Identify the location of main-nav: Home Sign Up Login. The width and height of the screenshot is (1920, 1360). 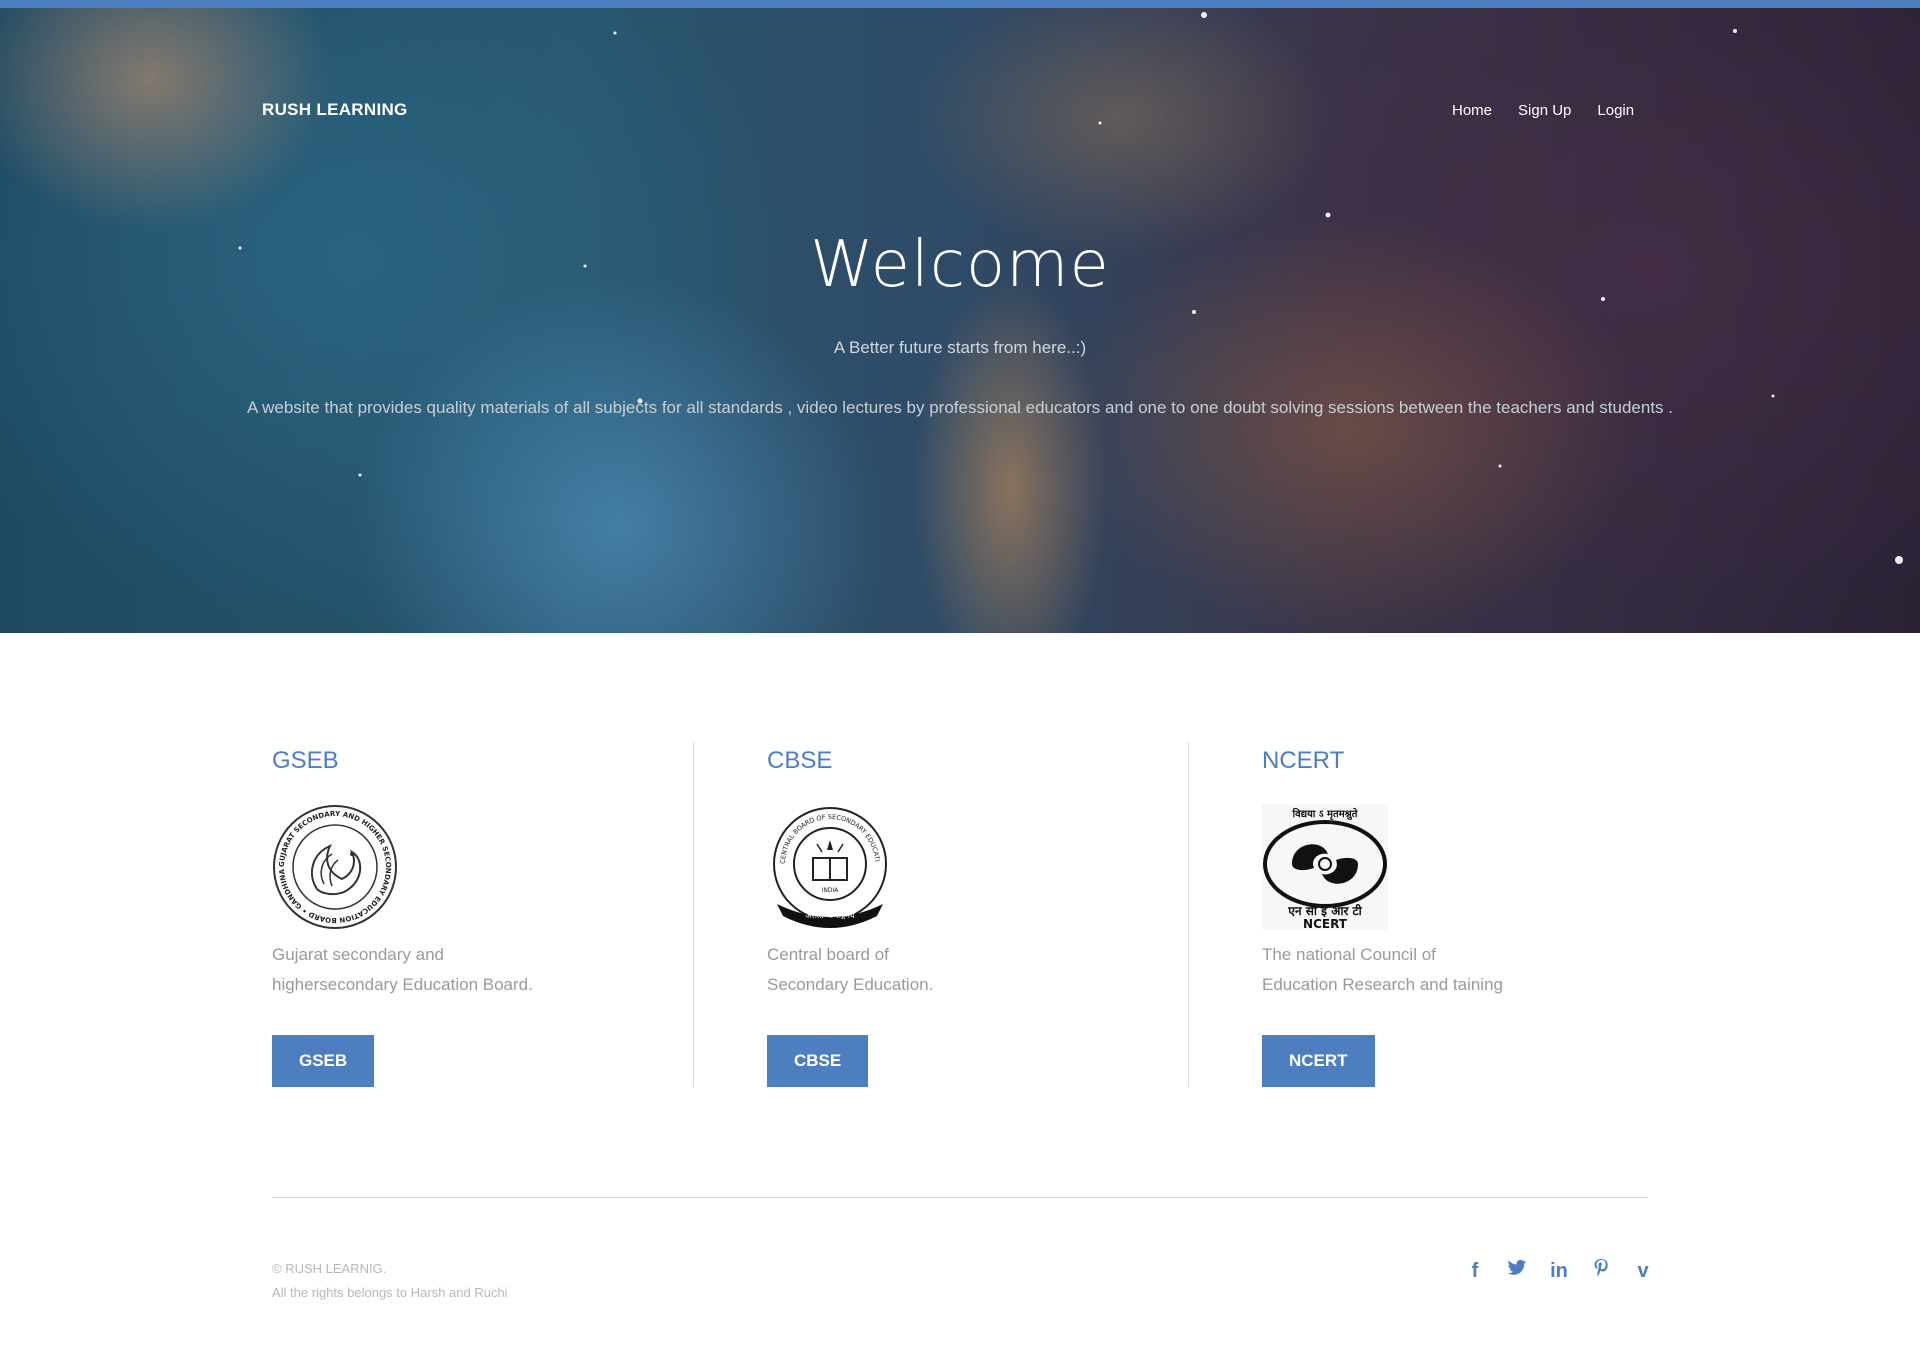
(1543, 110).